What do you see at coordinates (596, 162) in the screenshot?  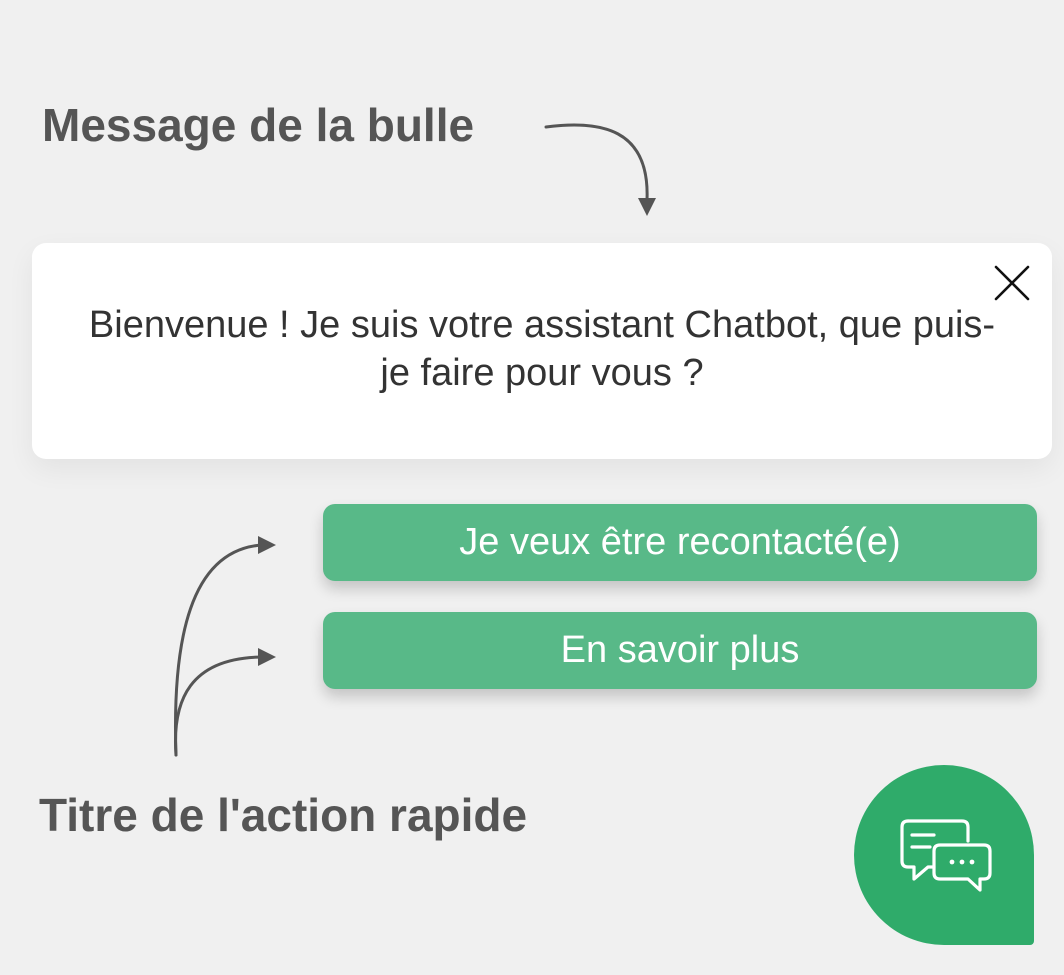 I see `arrow-to-bubble` at bounding box center [596, 162].